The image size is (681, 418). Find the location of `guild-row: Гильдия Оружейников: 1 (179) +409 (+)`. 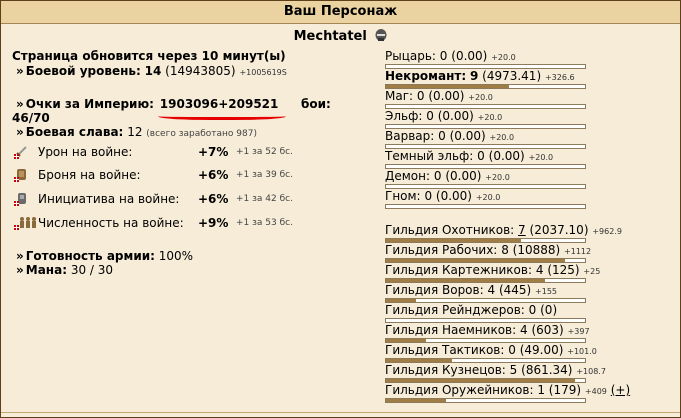

guild-row: Гильдия Оружейников: 1 (179) +409 (+) is located at coordinates (507, 390).